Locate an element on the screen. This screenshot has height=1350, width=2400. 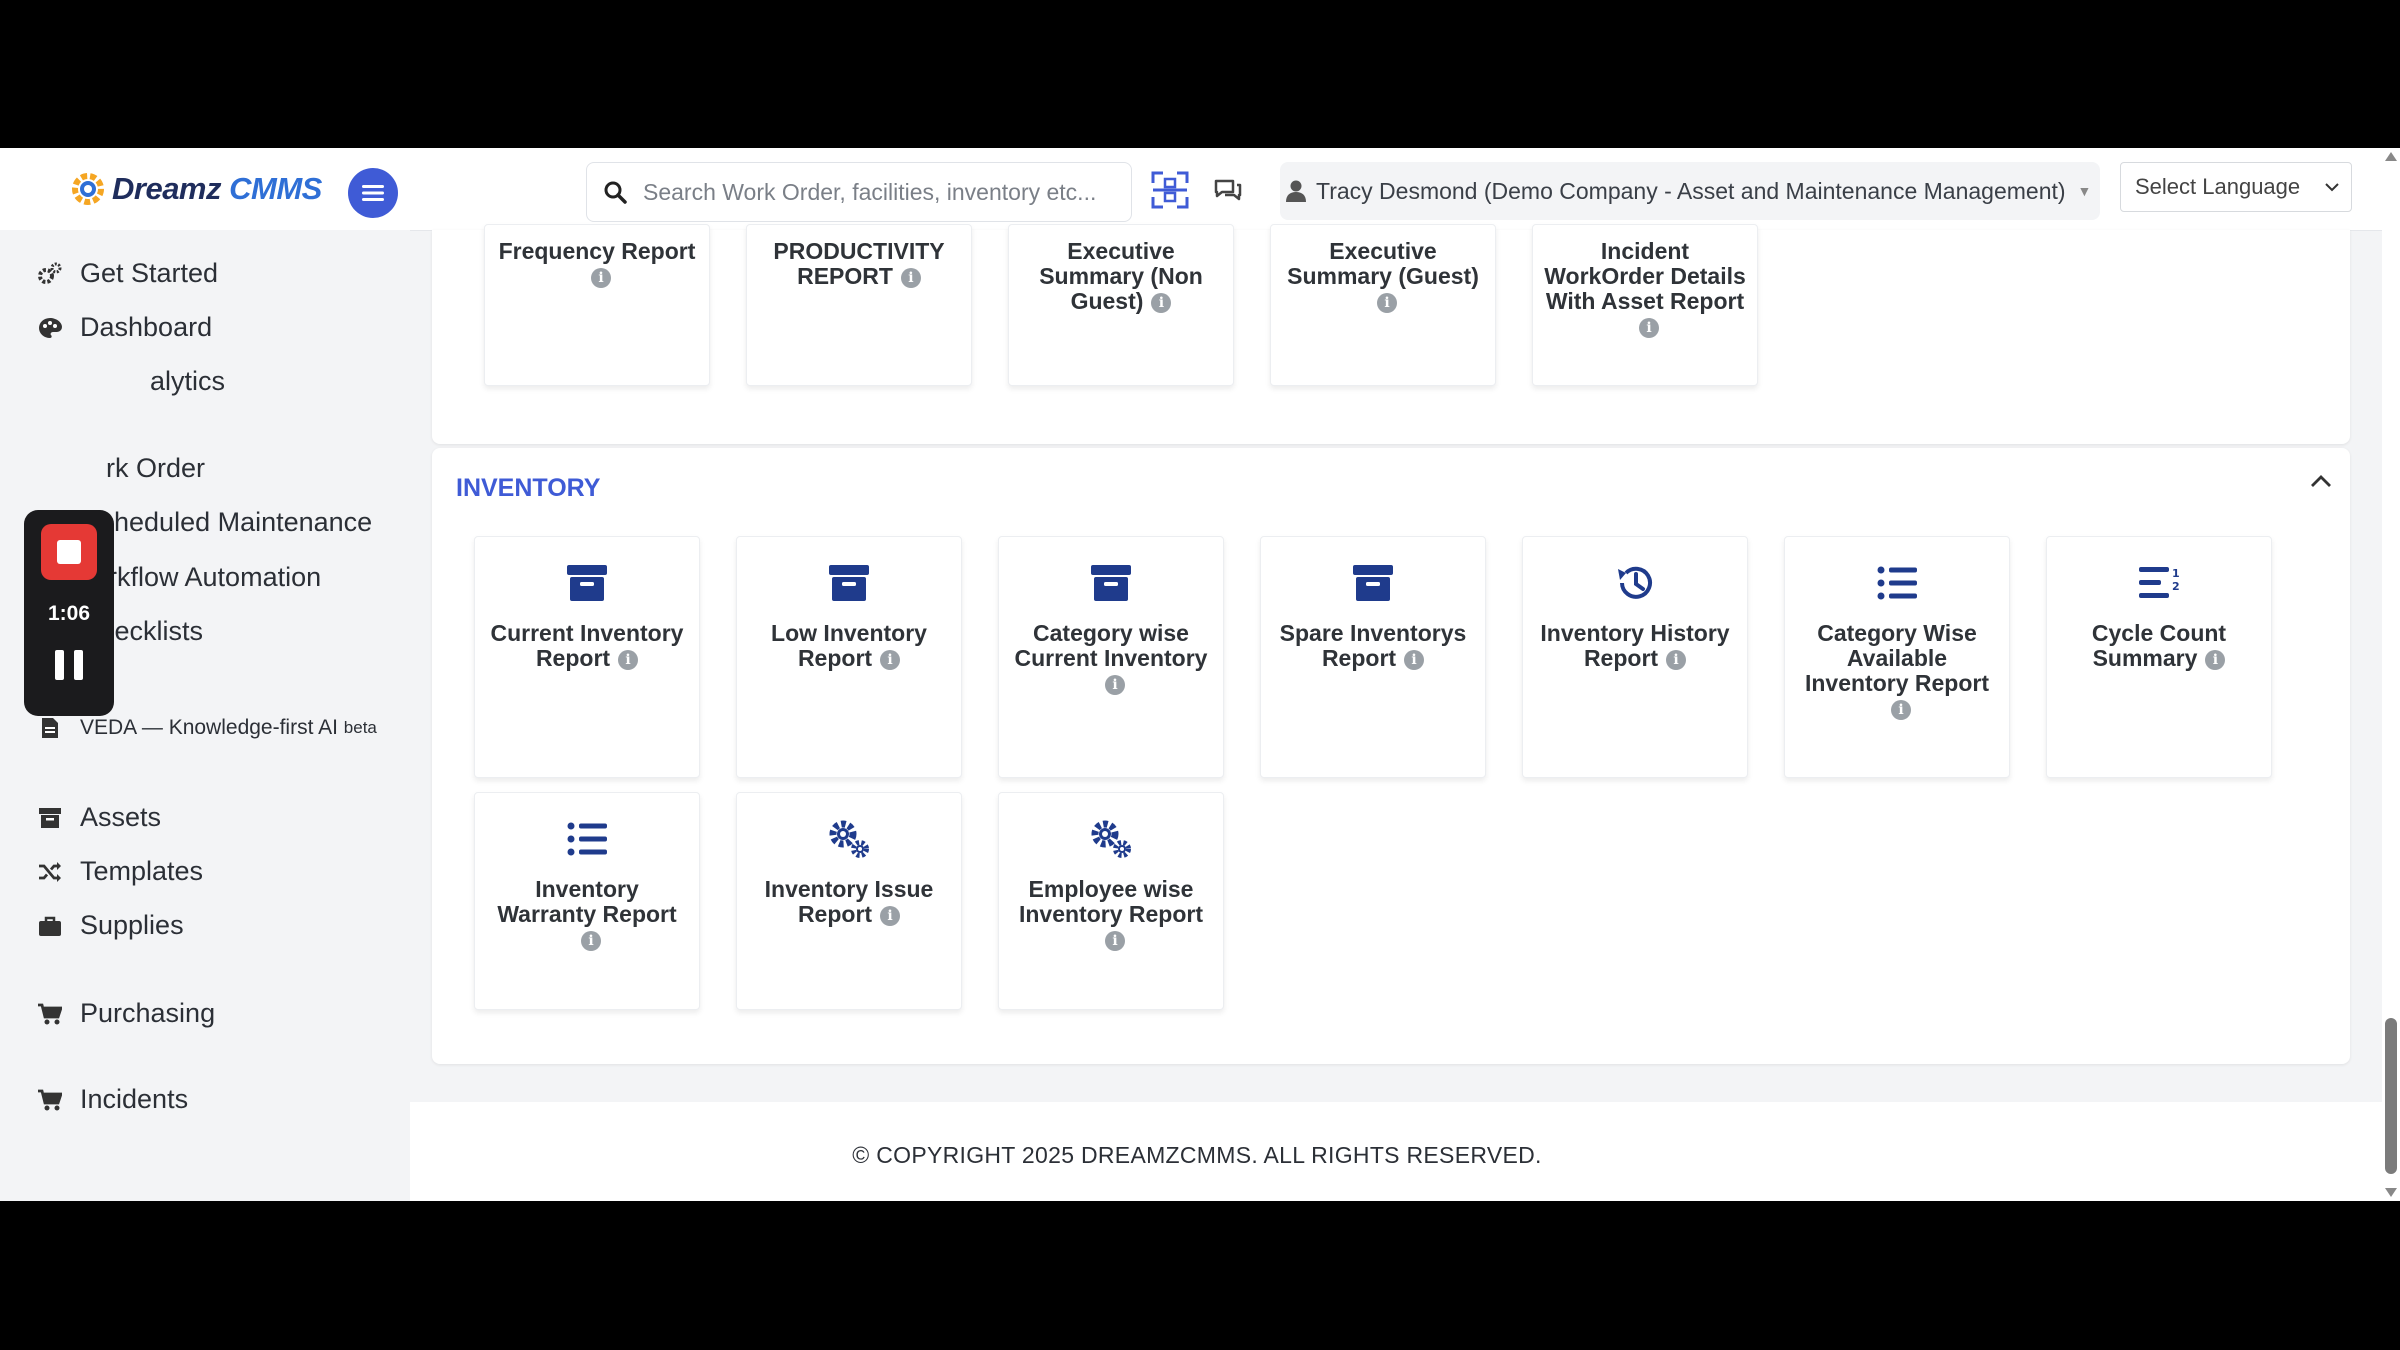
scroll-down-arrow-icon is located at coordinates (2391, 1192).